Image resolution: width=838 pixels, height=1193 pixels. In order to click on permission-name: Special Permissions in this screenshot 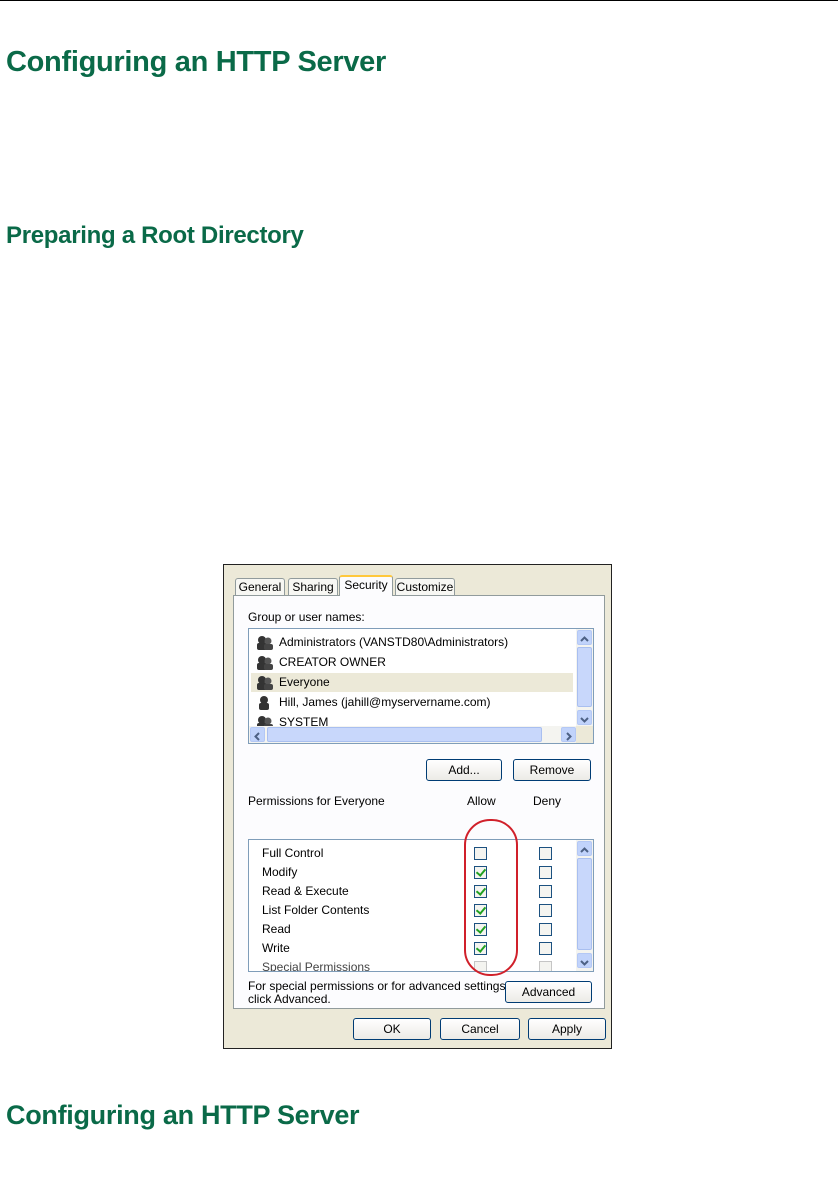, I will do `click(316, 966)`.